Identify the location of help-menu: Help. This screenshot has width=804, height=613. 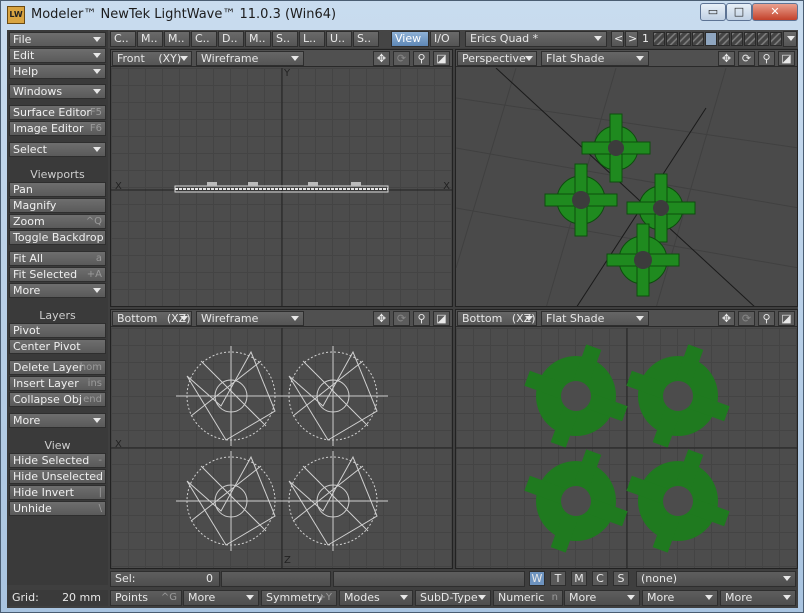
(57, 71).